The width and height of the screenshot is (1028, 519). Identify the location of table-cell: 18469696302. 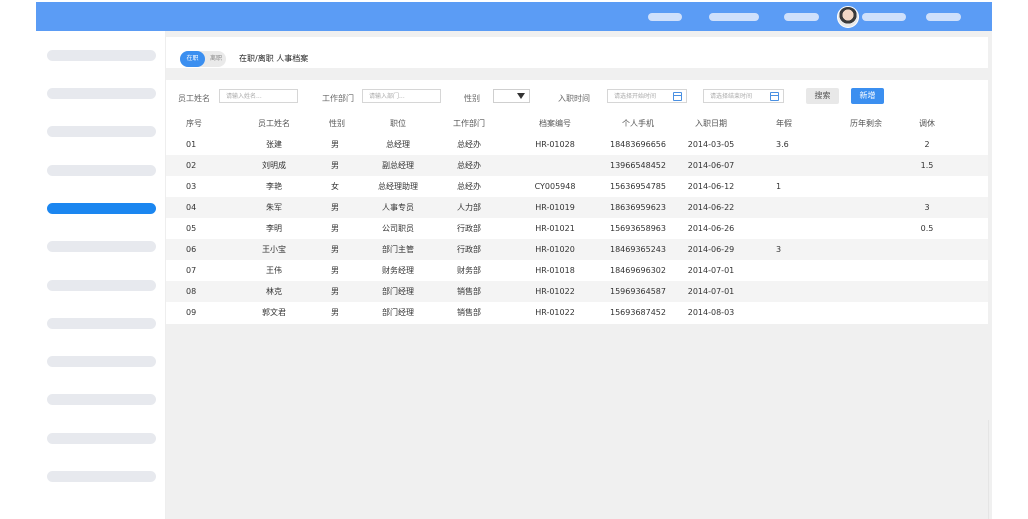
(638, 270).